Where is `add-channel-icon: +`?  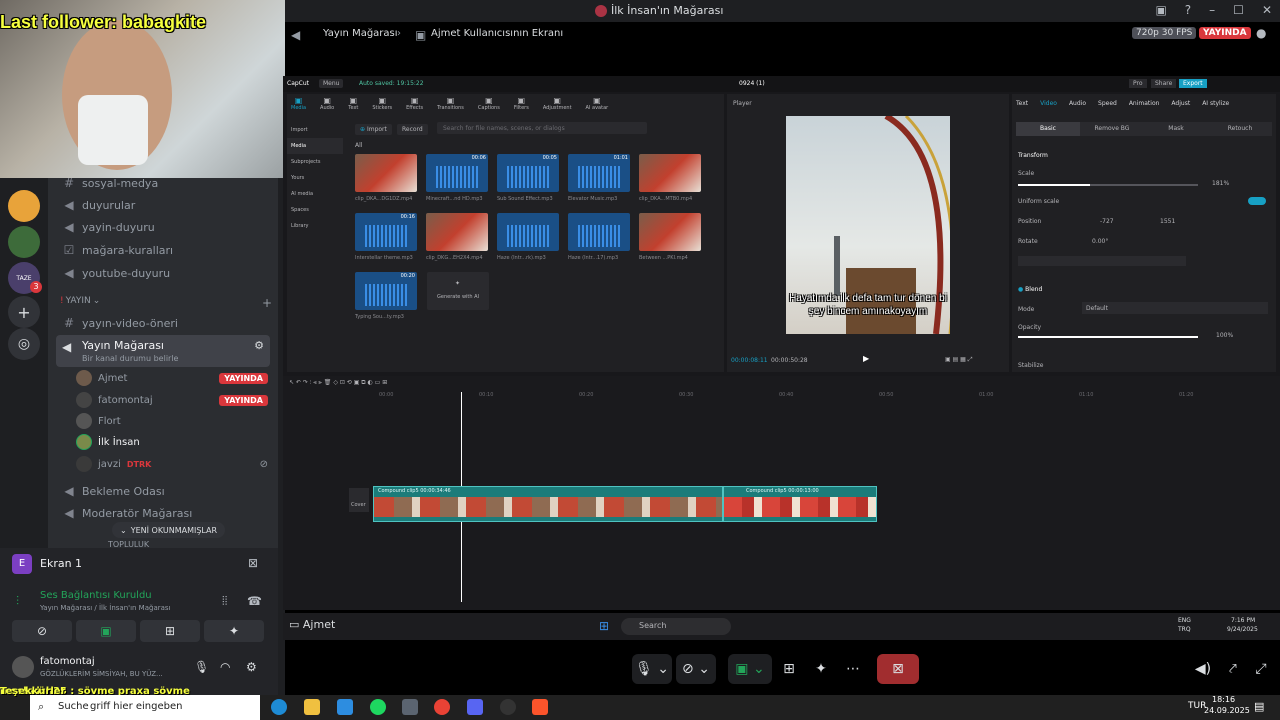
add-channel-icon: + is located at coordinates (267, 303).